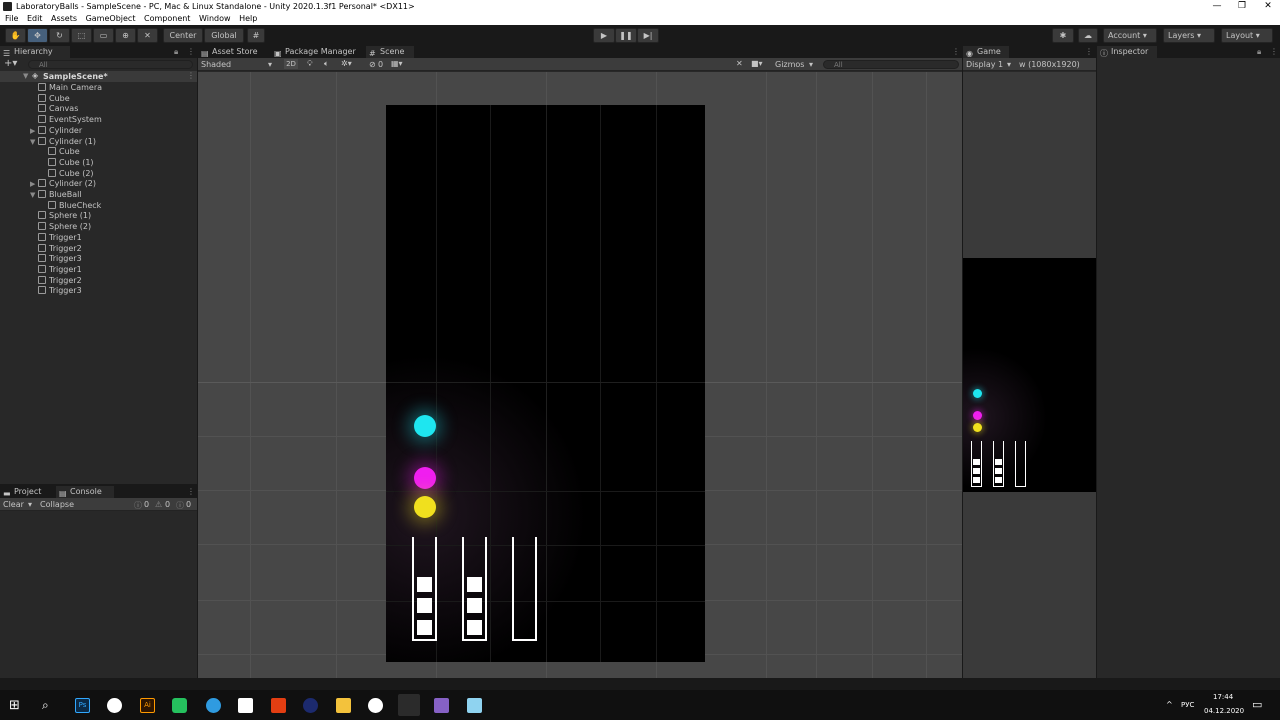 Image resolution: width=1280 pixels, height=720 pixels. I want to click on play-button-icon: ▶, so click(604, 35).